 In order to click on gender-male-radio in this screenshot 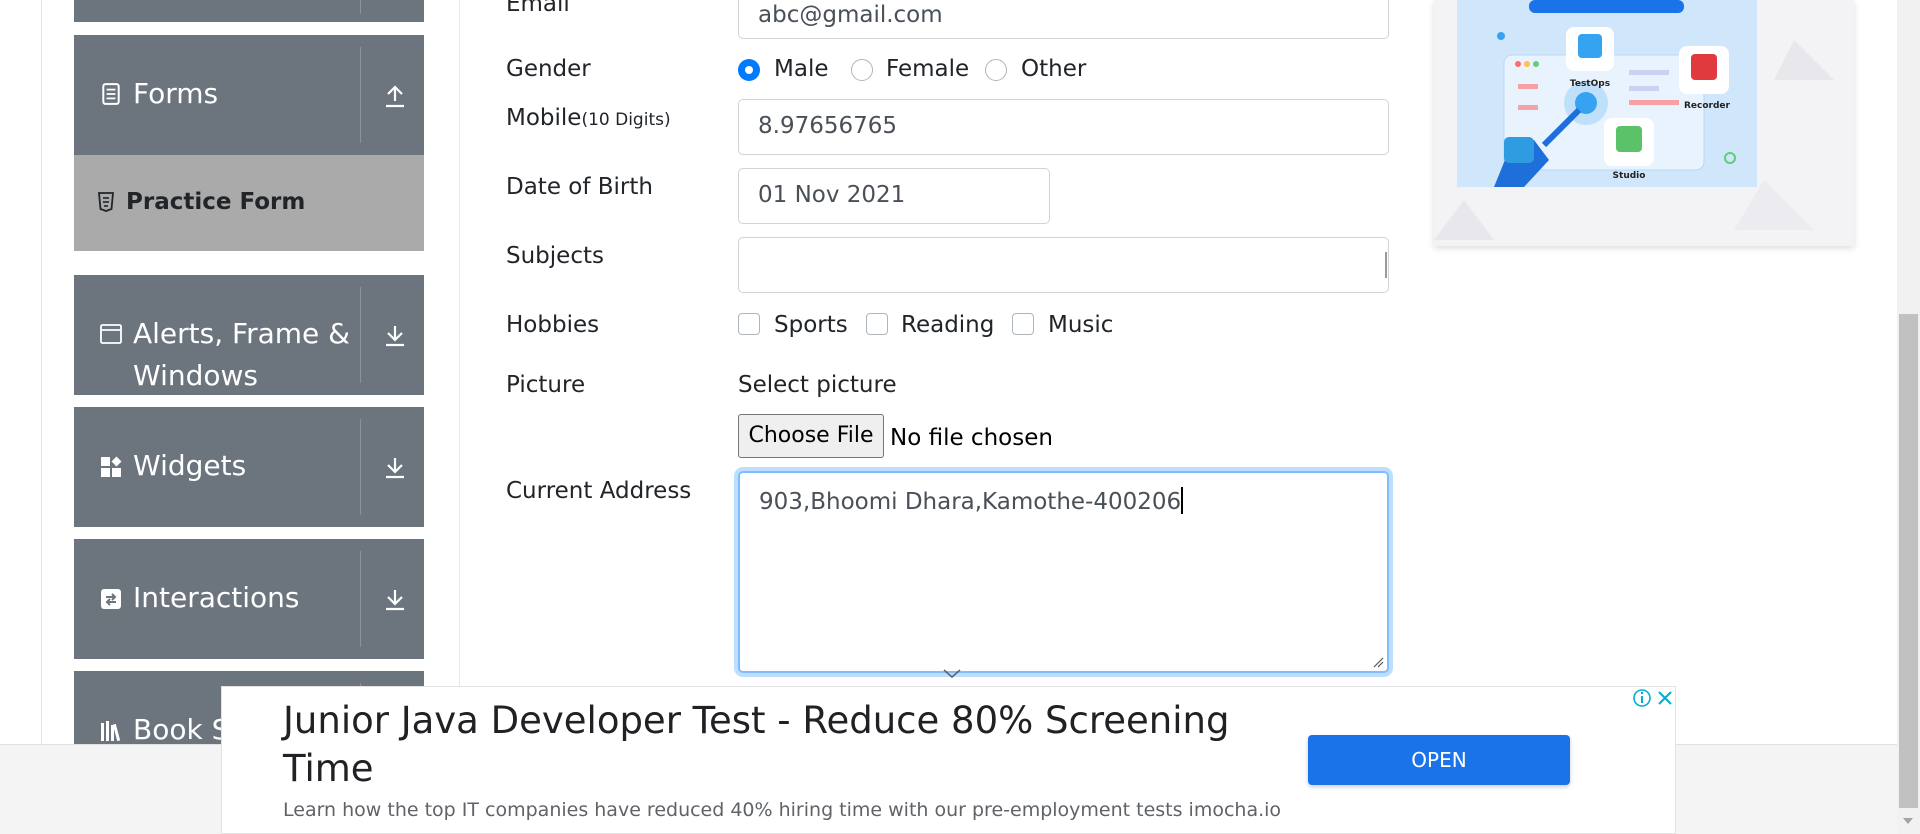, I will do `click(749, 70)`.